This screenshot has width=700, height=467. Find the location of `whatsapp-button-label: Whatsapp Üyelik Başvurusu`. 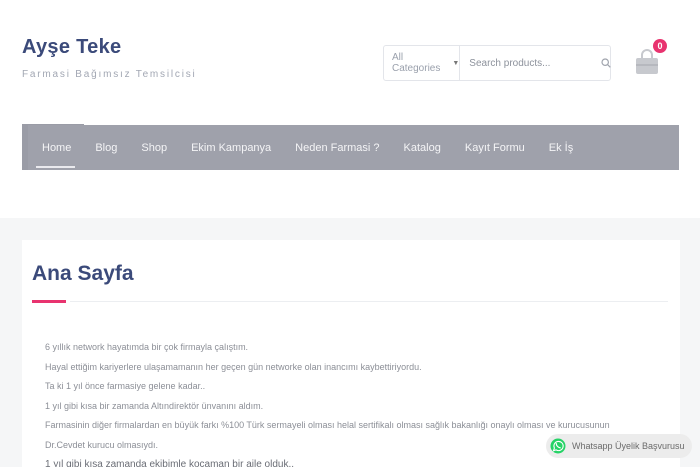

whatsapp-button-label: Whatsapp Üyelik Başvurusu is located at coordinates (628, 446).